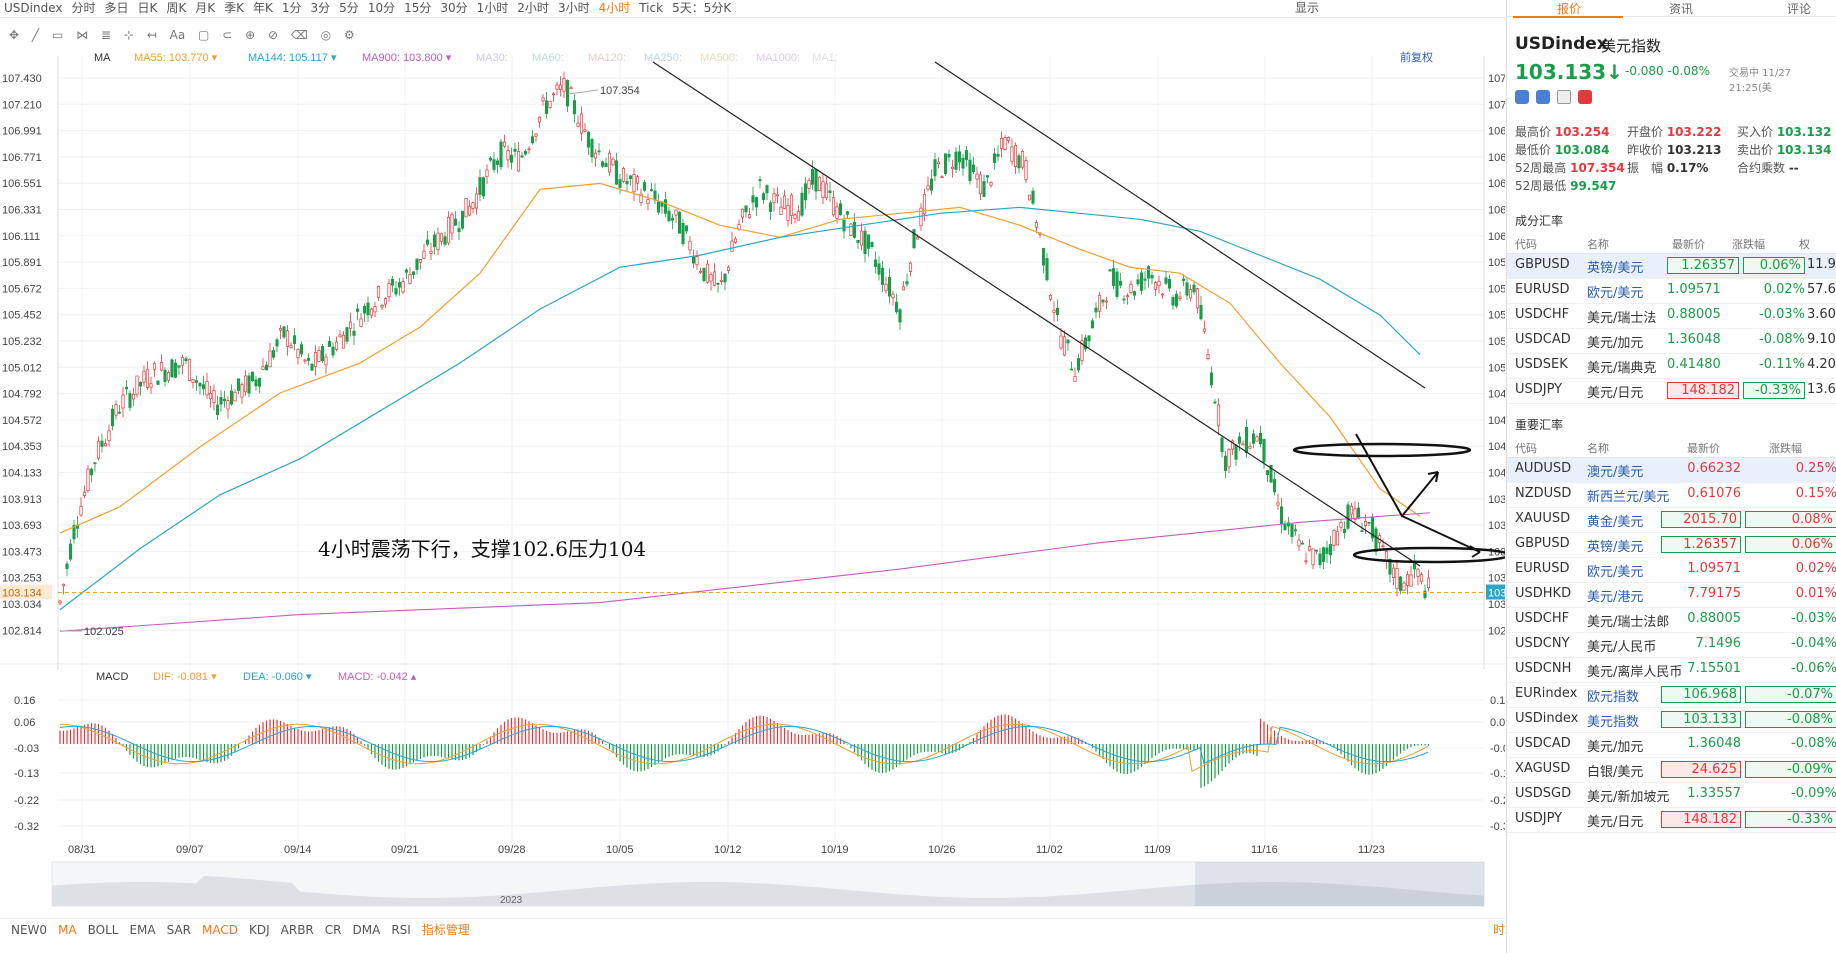  Describe the element at coordinates (349, 8) in the screenshot. I see `period-9: 5分` at that location.